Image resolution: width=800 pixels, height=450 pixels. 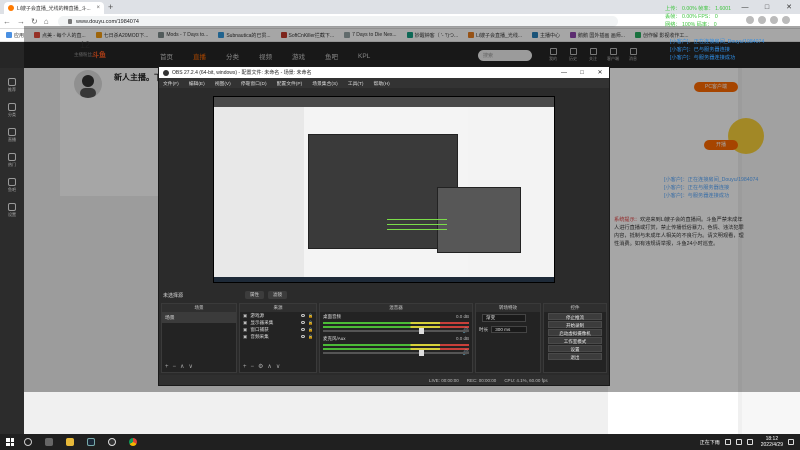 I want to click on close-icon: ✕, so click(x=600, y=72).